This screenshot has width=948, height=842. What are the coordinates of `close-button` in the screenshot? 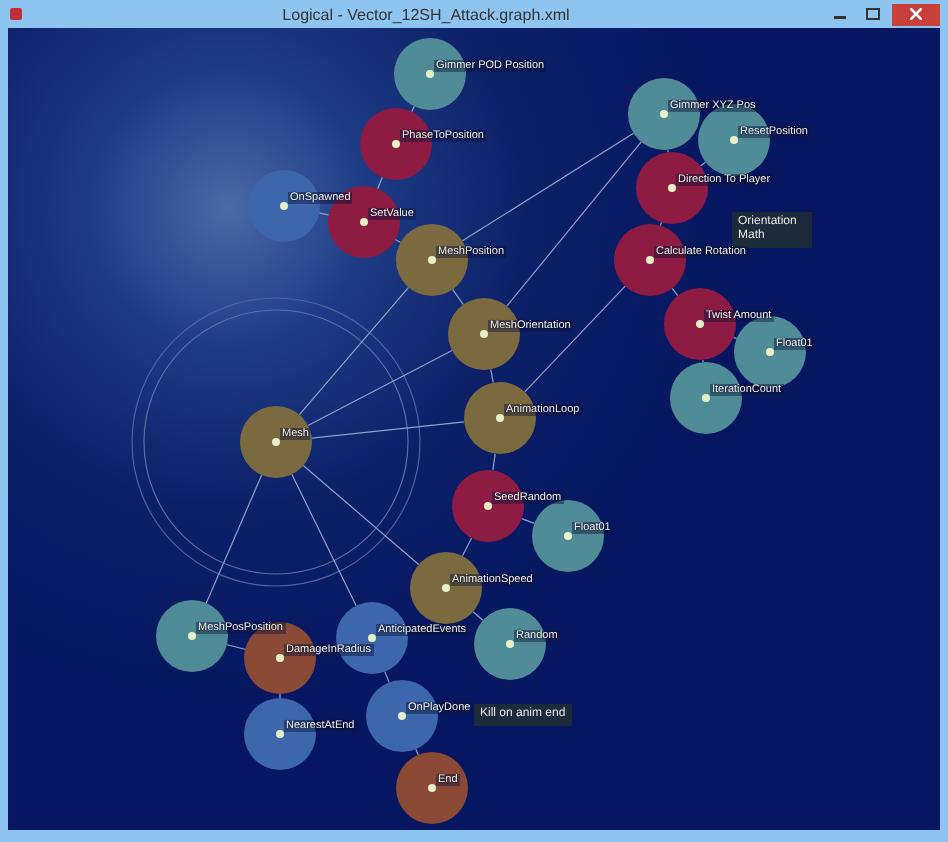 It's located at (916, 14).